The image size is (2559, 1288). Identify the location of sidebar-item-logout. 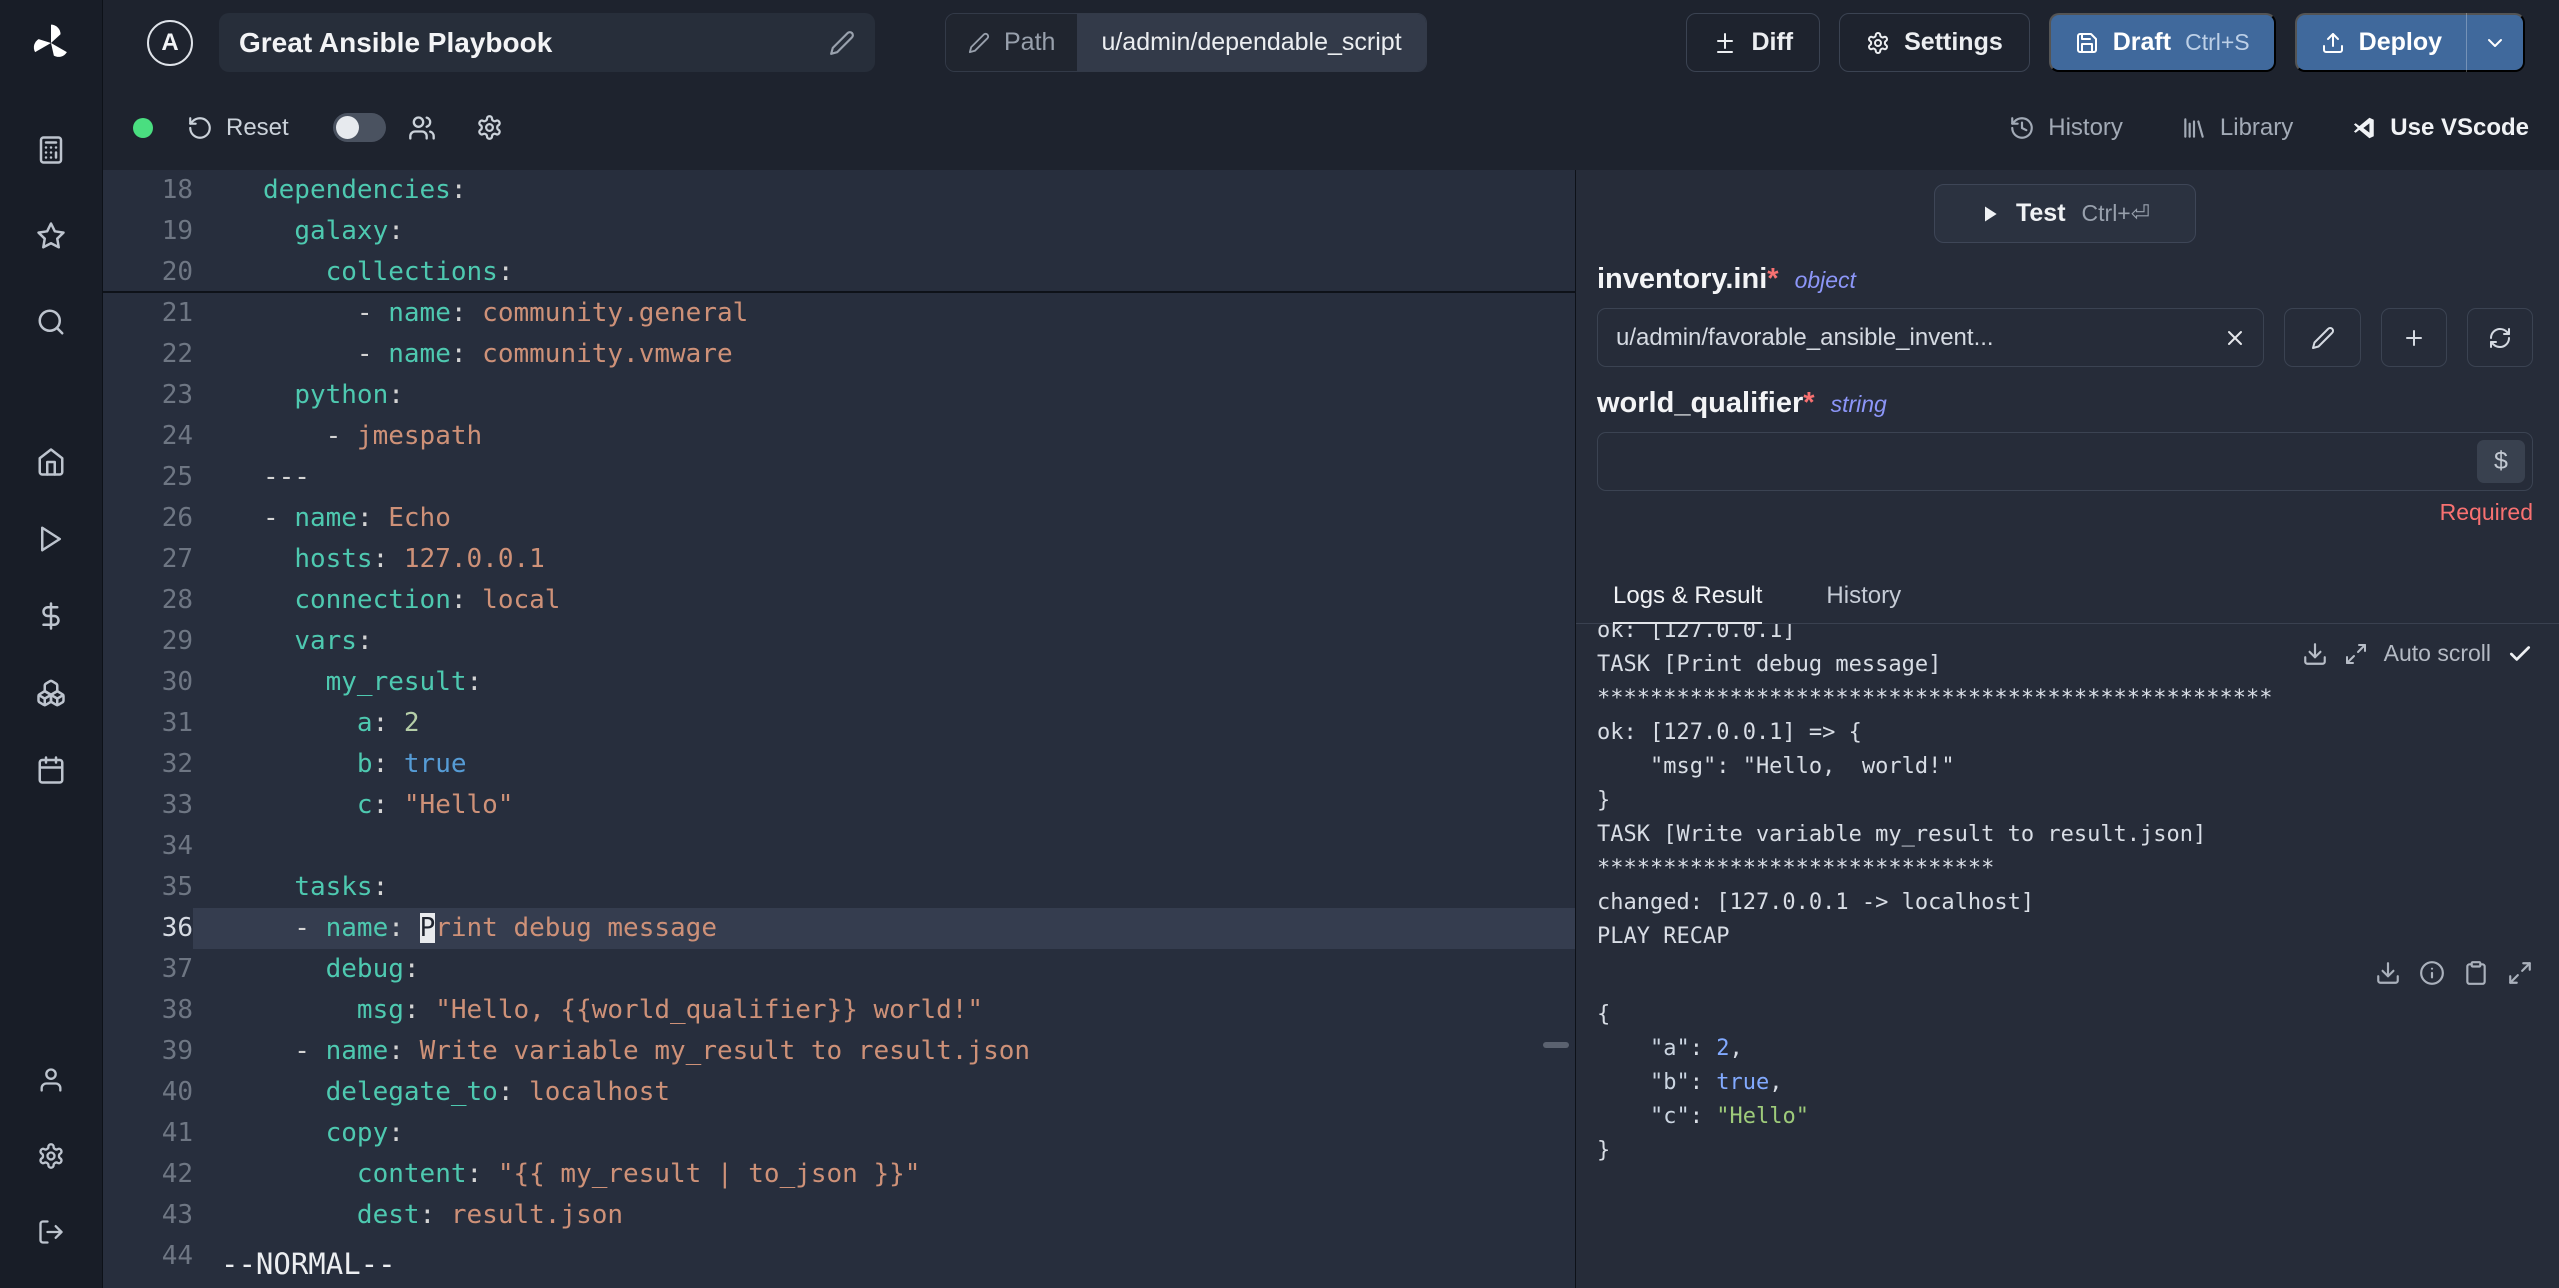
(51, 1232).